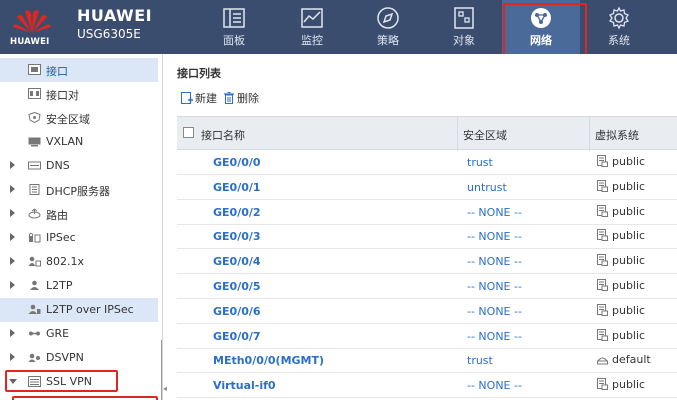  Describe the element at coordinates (237, 336) in the screenshot. I see `interface-name-link: GE0/0/7` at that location.